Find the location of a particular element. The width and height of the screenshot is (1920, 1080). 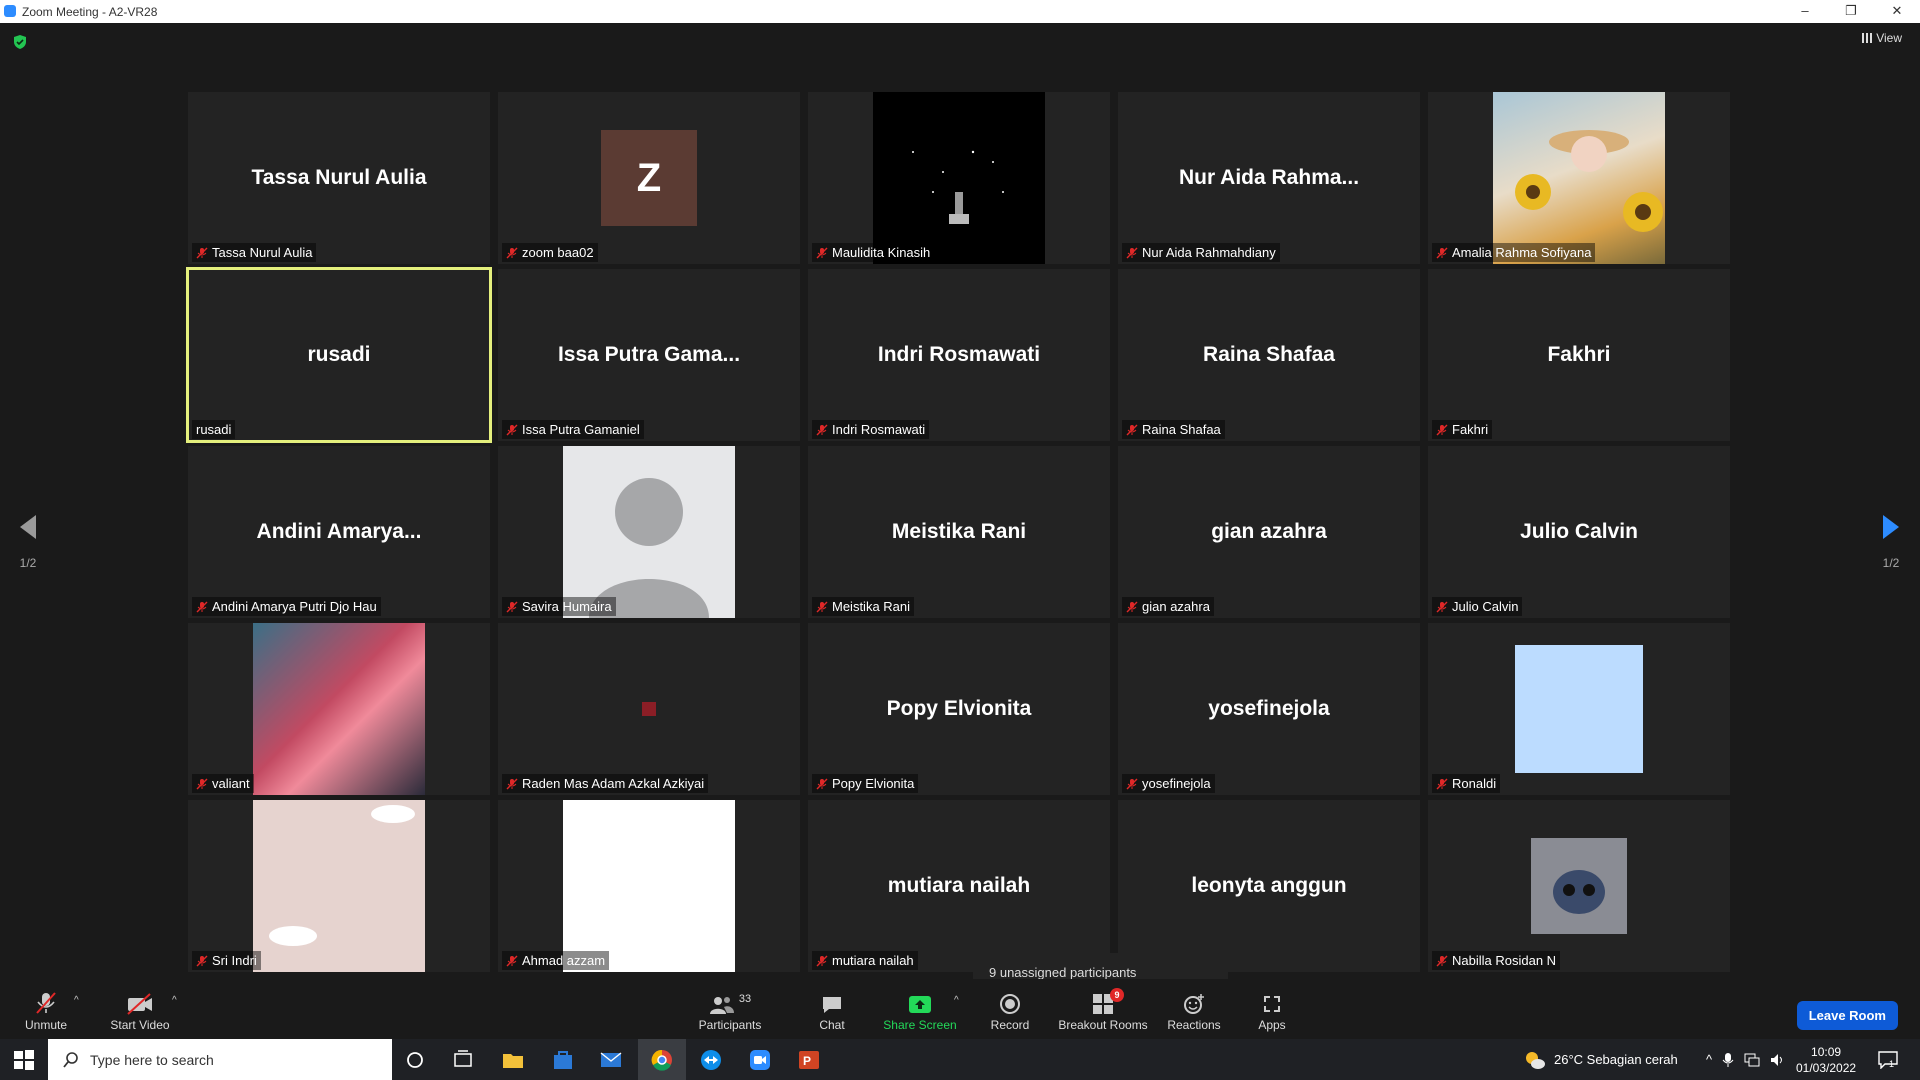

breakout-rooms-button: 9 Breakout Rooms is located at coordinates (1103, 1010).